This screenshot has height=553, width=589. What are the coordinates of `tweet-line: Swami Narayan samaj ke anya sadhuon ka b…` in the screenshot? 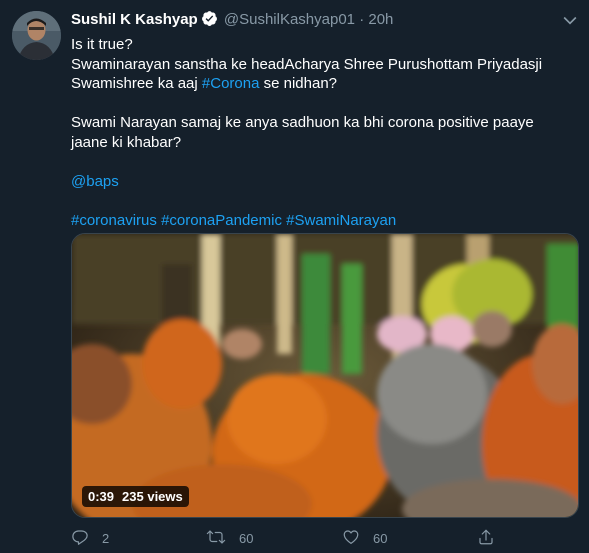 It's located at (302, 132).